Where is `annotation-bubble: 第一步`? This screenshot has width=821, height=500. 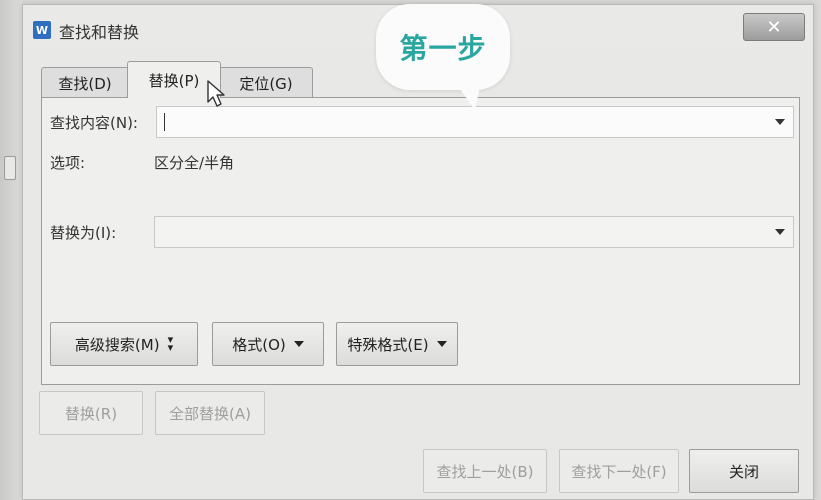 annotation-bubble: 第一步 is located at coordinates (443, 47).